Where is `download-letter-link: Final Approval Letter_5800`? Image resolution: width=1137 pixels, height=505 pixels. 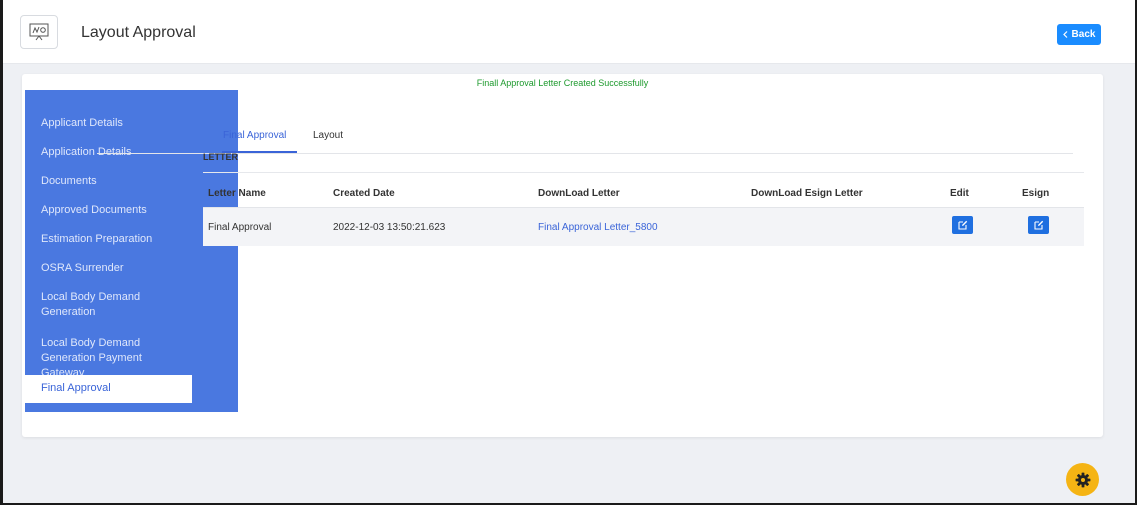 download-letter-link: Final Approval Letter_5800 is located at coordinates (598, 227).